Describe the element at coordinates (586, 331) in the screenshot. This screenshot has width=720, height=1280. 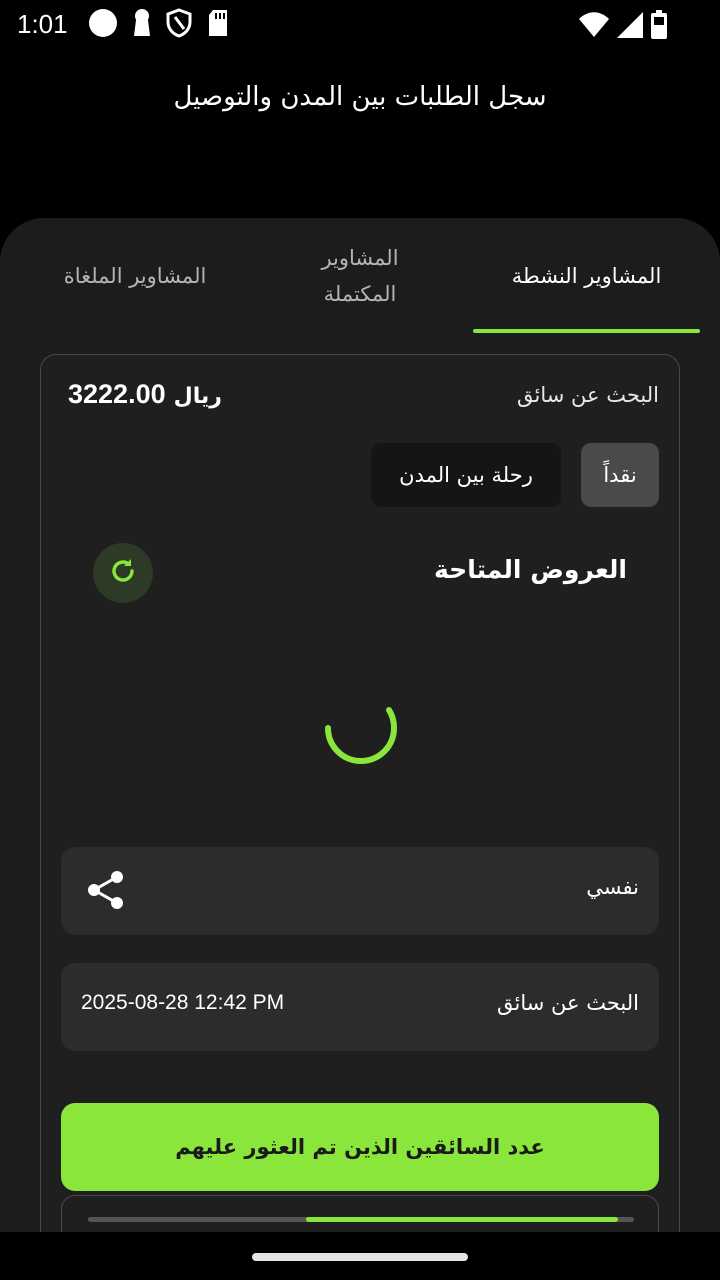
I see `tab-indicator` at that location.